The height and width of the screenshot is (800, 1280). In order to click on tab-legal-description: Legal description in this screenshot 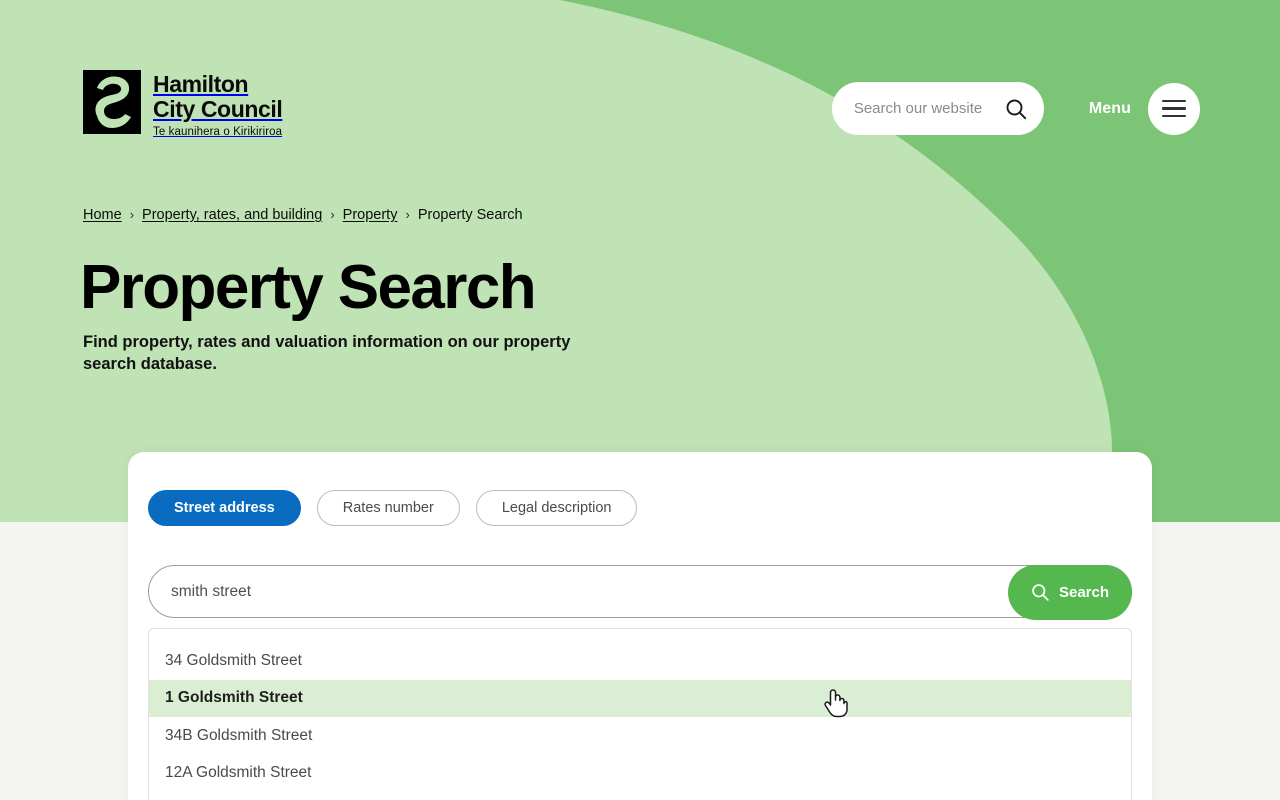, I will do `click(556, 508)`.